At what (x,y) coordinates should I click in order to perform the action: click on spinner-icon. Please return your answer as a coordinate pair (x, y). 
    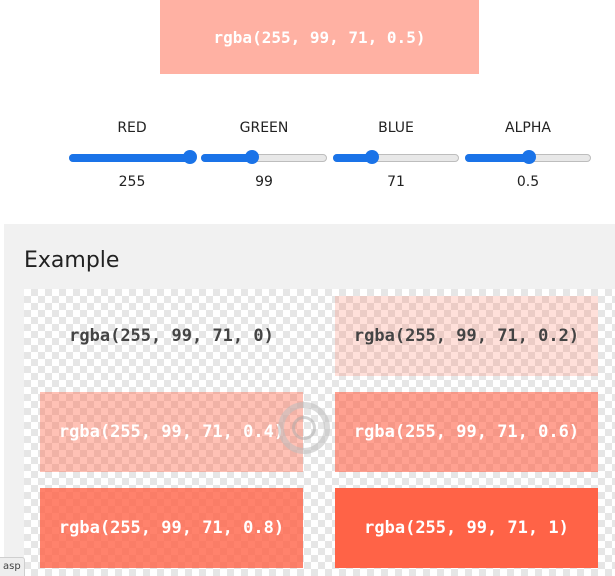
    Looking at the image, I should click on (304, 428).